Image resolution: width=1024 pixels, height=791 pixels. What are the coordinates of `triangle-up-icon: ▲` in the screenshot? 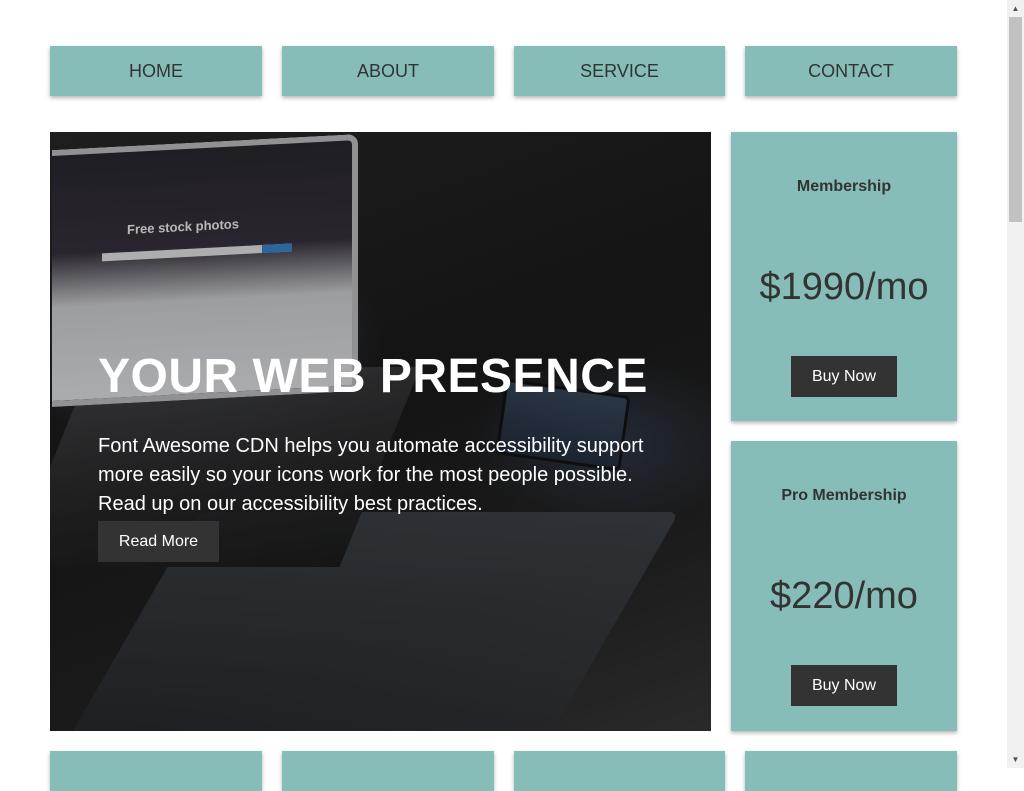 It's located at (1015, 8).